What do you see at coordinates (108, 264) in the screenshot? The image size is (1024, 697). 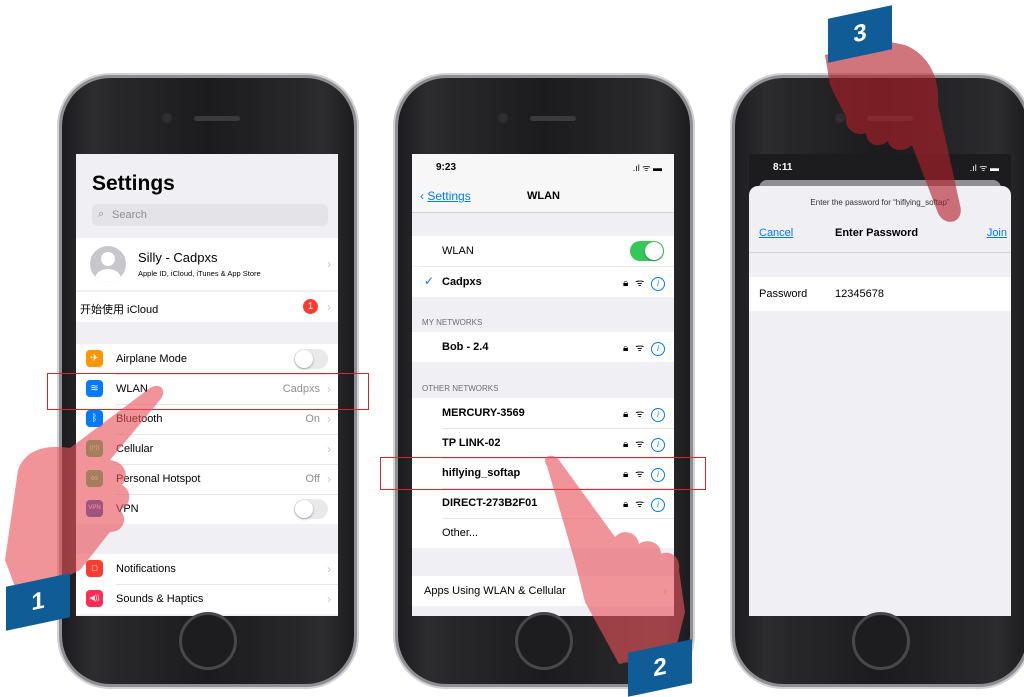 I see `avatar` at bounding box center [108, 264].